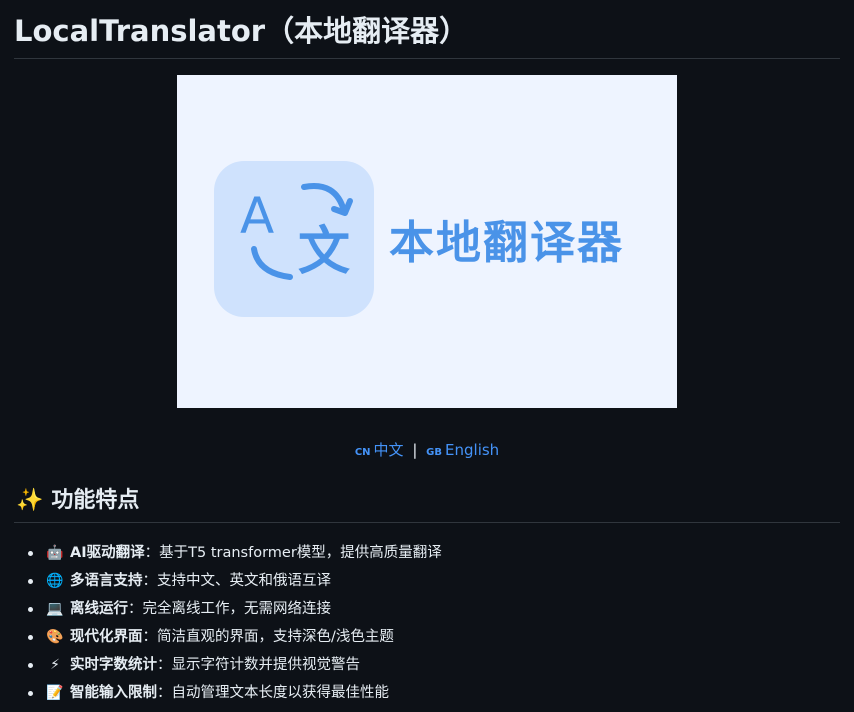 This screenshot has width=854, height=712. I want to click on svg-text: A, so click(257, 216).